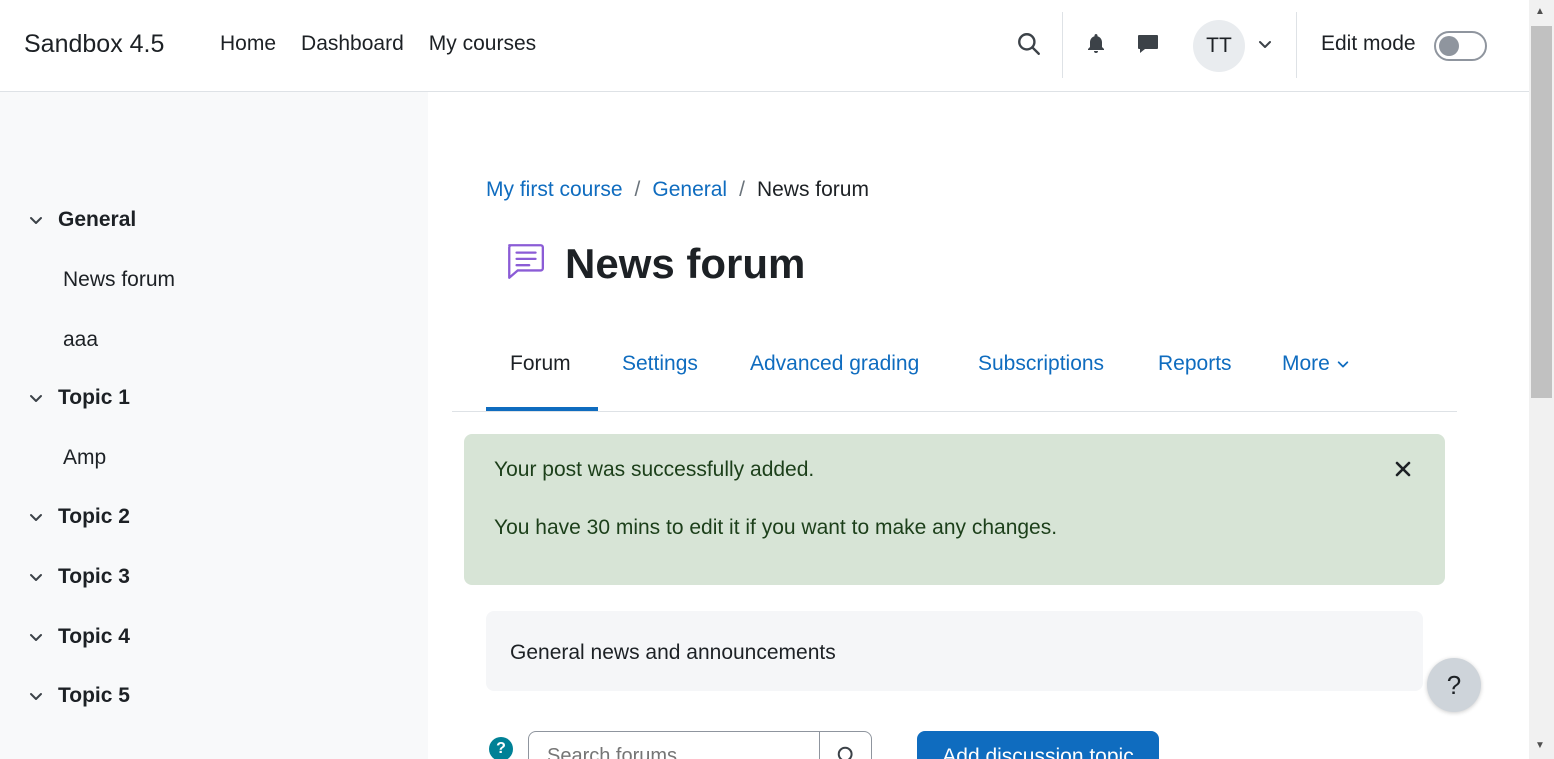 This screenshot has width=1554, height=759. What do you see at coordinates (84, 458) in the screenshot?
I see `course-index-item: Amp` at bounding box center [84, 458].